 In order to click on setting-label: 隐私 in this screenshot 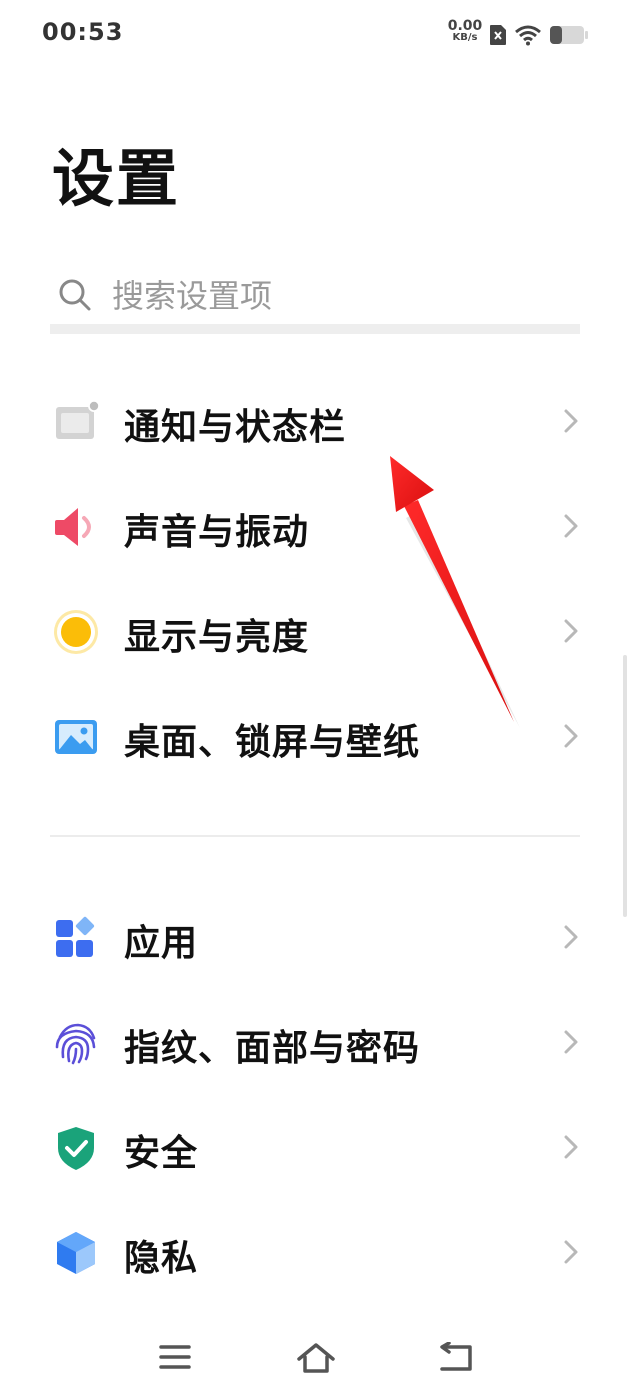, I will do `click(161, 1258)`.